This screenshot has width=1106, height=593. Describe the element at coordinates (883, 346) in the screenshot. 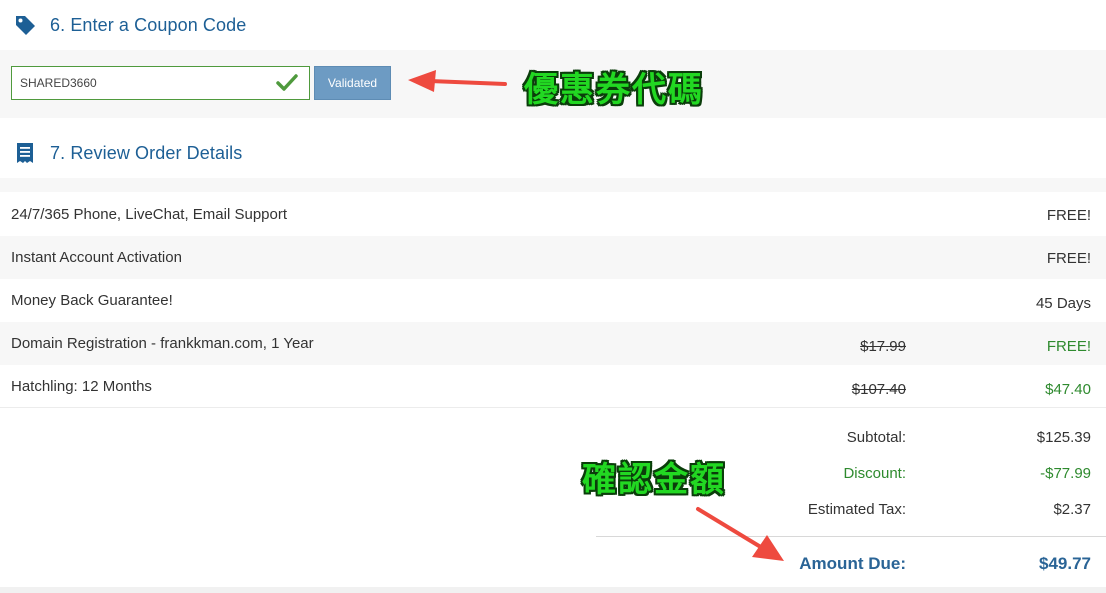

I see `order-item-original-price: $17.99` at that location.